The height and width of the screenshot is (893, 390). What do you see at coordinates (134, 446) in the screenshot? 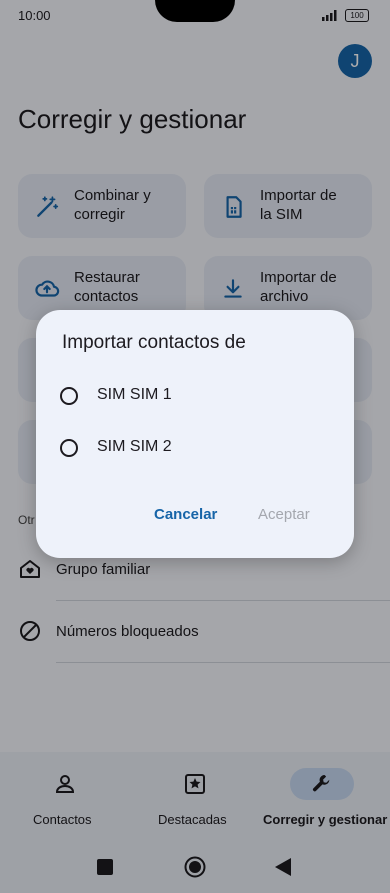
I see `radio-label: SIM SIM 2` at bounding box center [134, 446].